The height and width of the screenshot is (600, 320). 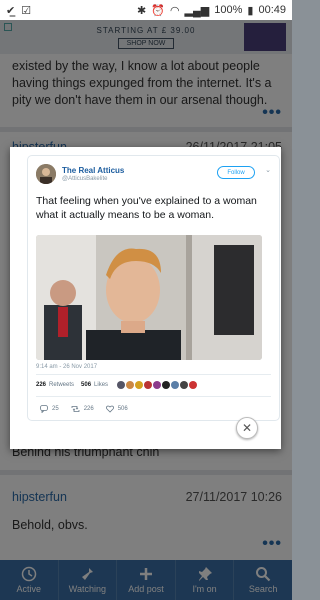 I want to click on tweet-author-name: The Real Atticus, so click(x=93, y=170).